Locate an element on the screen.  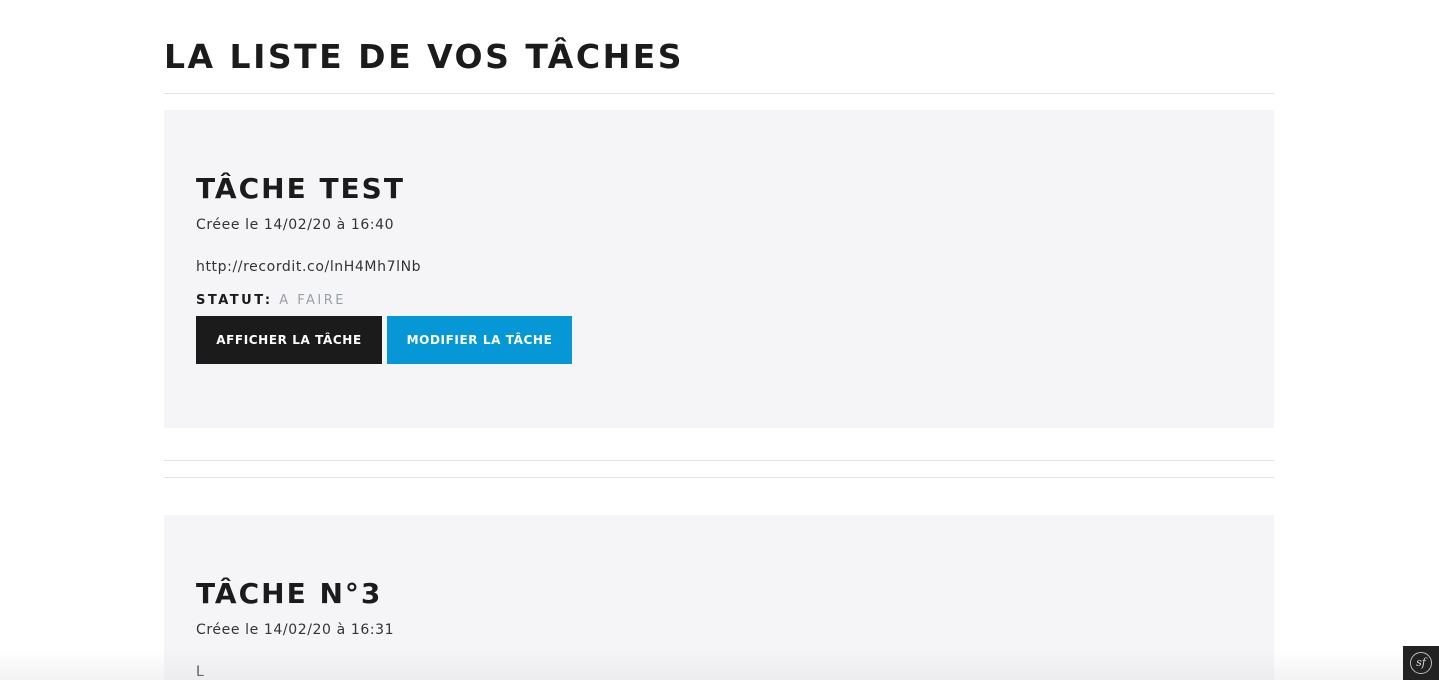
task-description: http://recordit.co/lnH4Mh7lNb is located at coordinates (309, 267).